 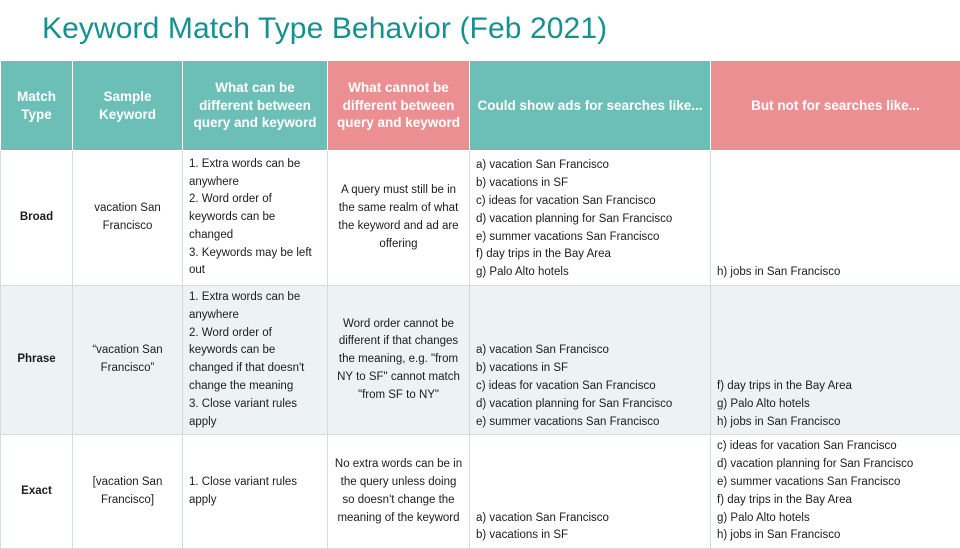 I want to click on cell-line: 3. Keywords may be left out, so click(x=255, y=263).